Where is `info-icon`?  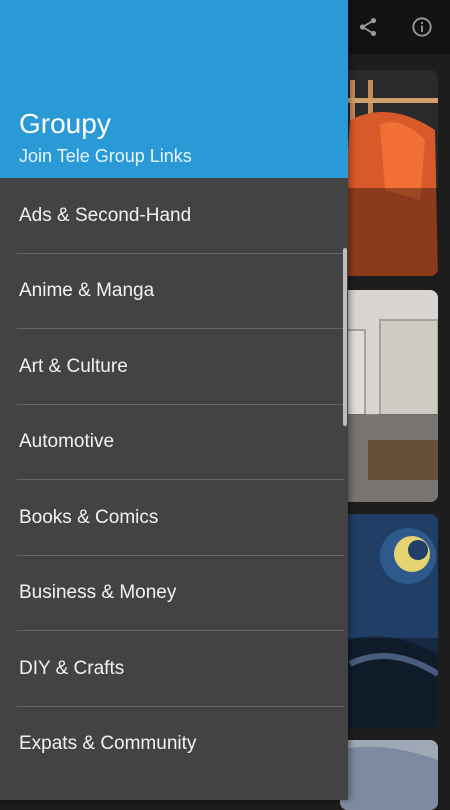
info-icon is located at coordinates (422, 27).